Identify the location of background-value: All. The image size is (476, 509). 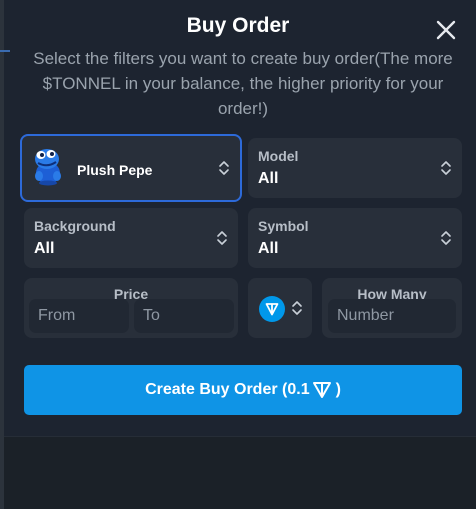
(44, 248).